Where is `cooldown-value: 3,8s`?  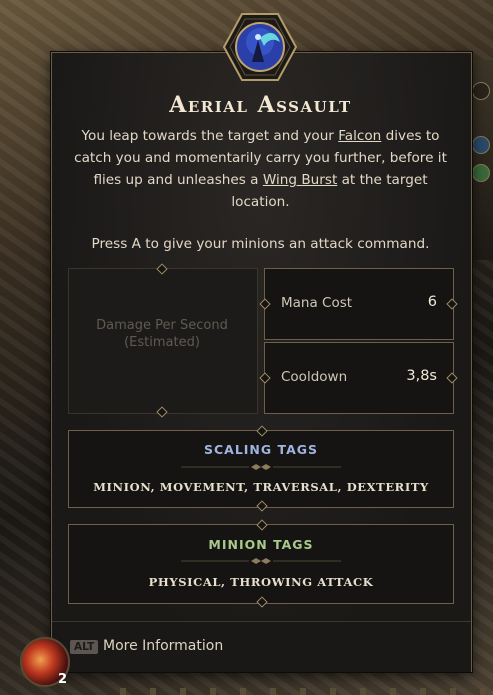
cooldown-value: 3,8s is located at coordinates (421, 376).